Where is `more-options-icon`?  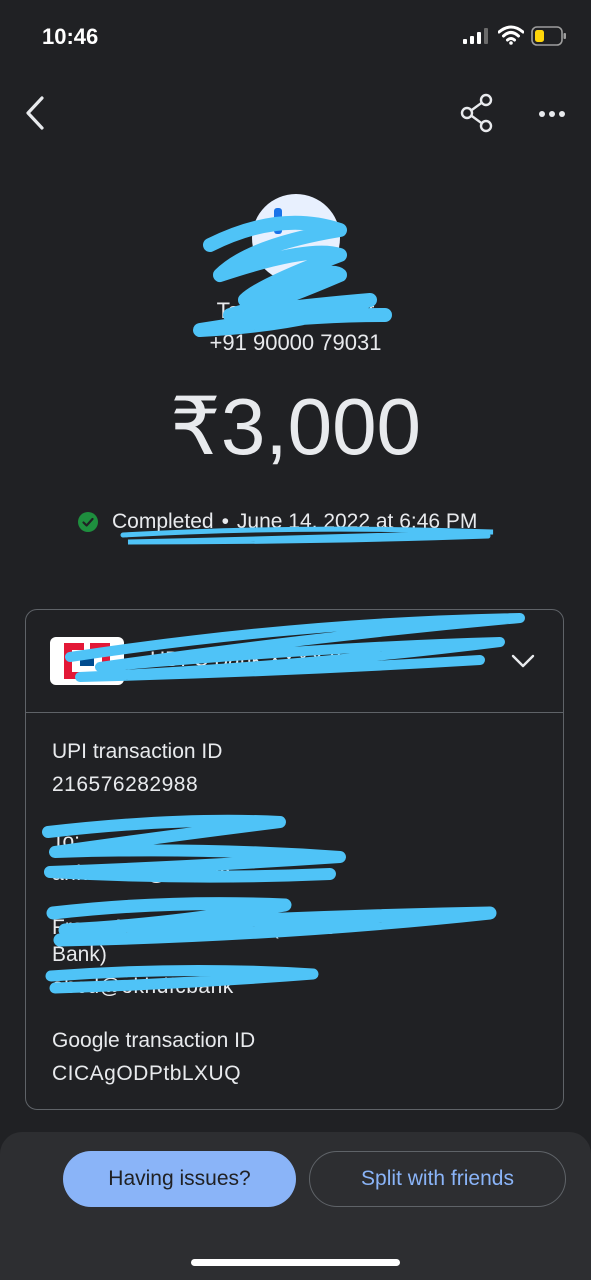 more-options-icon is located at coordinates (552, 114).